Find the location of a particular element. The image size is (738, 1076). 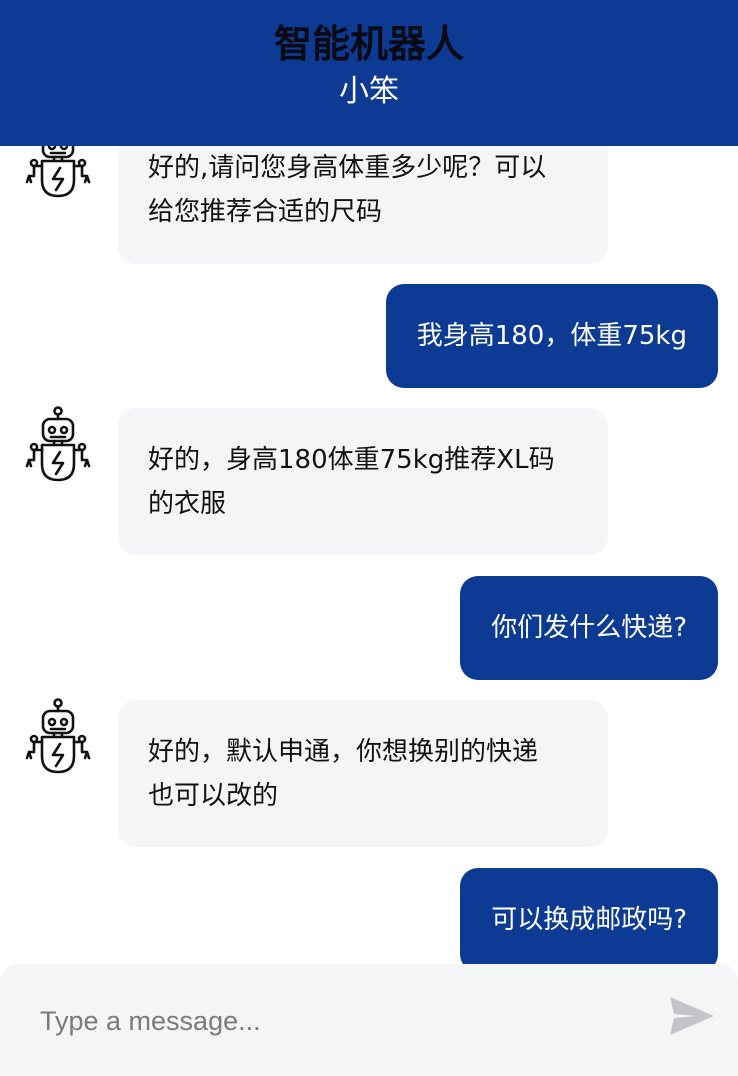

bot-message-line: 给您推荐合适的尺码 is located at coordinates (265, 212).